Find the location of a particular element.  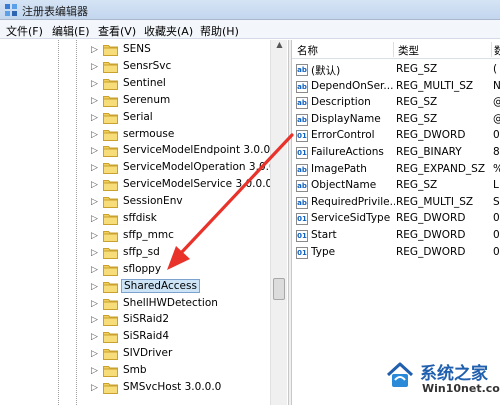

tree-item: ▷ SENS is located at coordinates (135, 50).